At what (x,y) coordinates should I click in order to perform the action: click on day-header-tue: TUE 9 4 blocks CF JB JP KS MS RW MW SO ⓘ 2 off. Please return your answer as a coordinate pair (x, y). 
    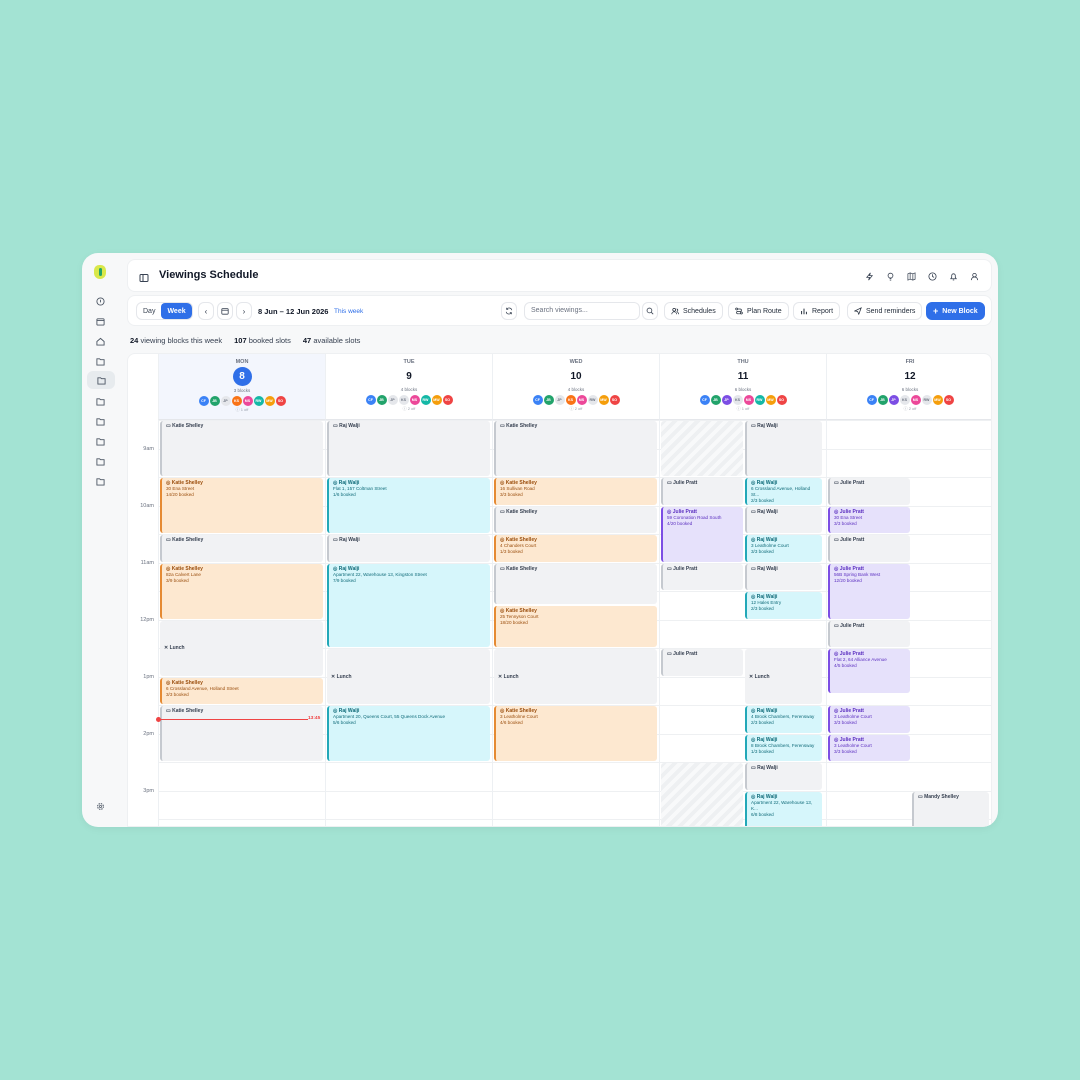
    Looking at the image, I should click on (408, 387).